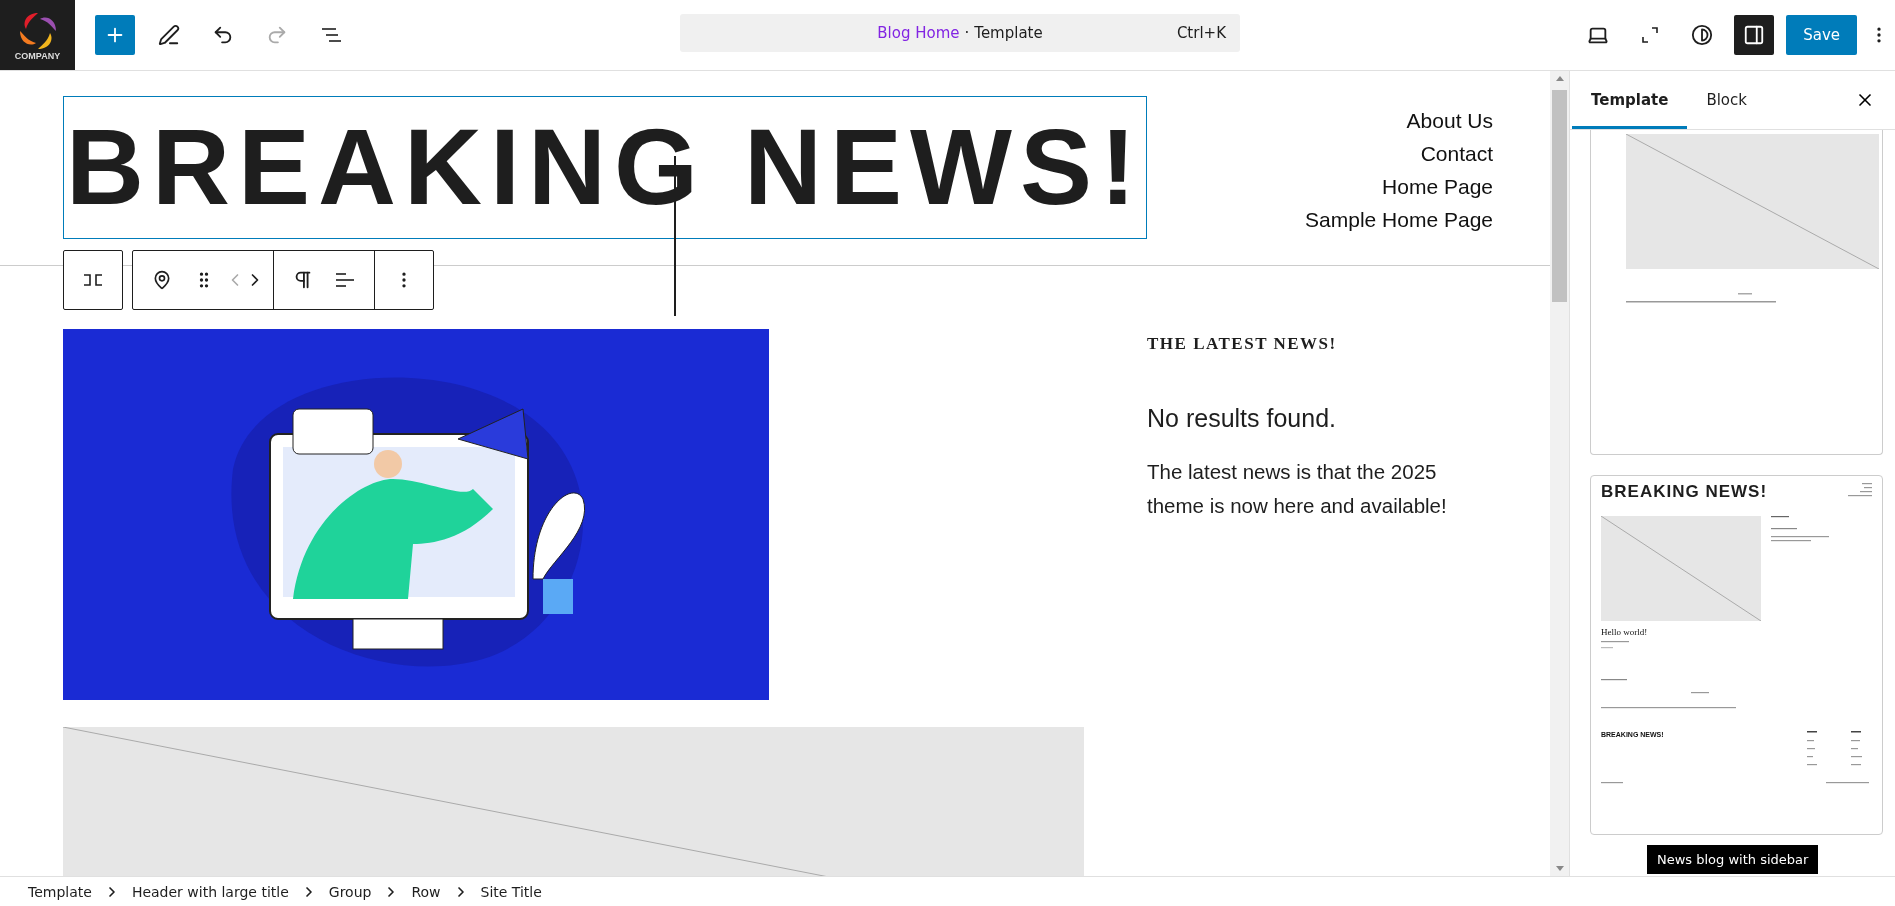 The image size is (1895, 906). What do you see at coordinates (1630, 100) in the screenshot?
I see `sidebar-tab: Template` at bounding box center [1630, 100].